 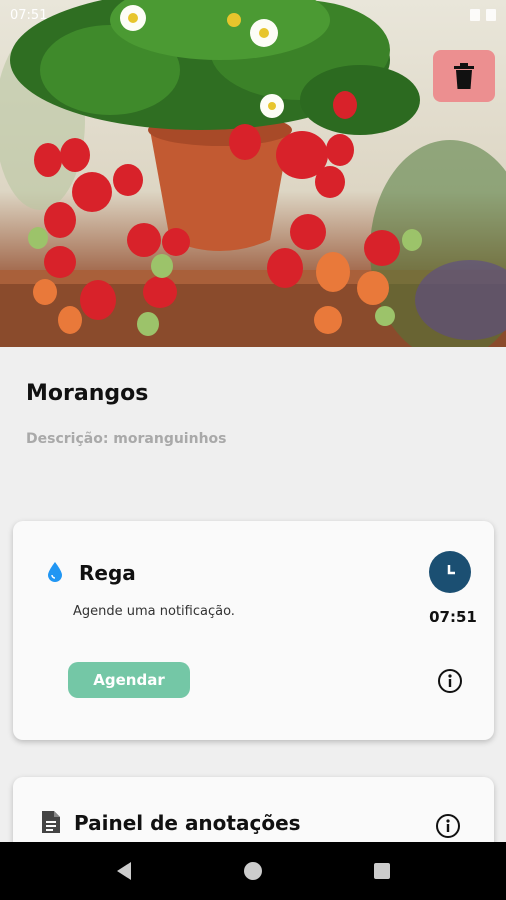 I want to click on nav-back-button, so click(x=124, y=871).